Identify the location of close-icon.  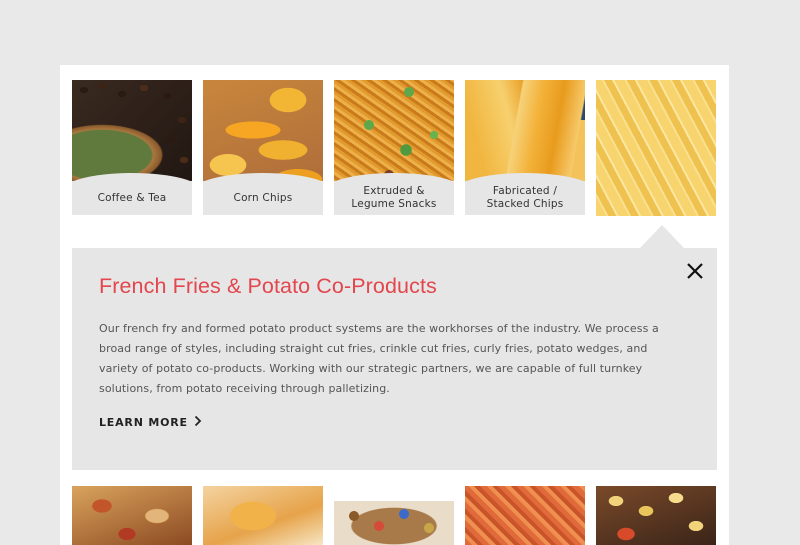
(695, 271).